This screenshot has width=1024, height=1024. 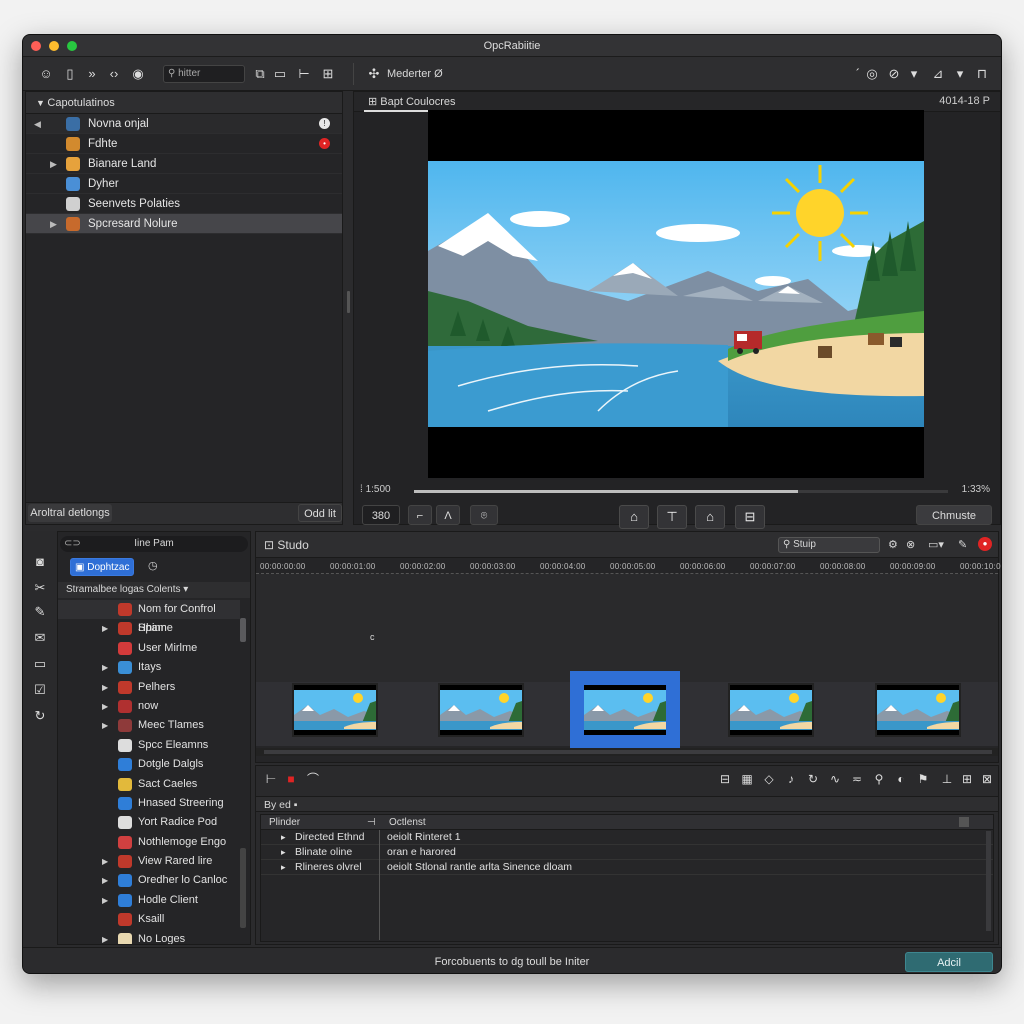 What do you see at coordinates (710, 517) in the screenshot?
I see `home-icon: ⌂` at bounding box center [710, 517].